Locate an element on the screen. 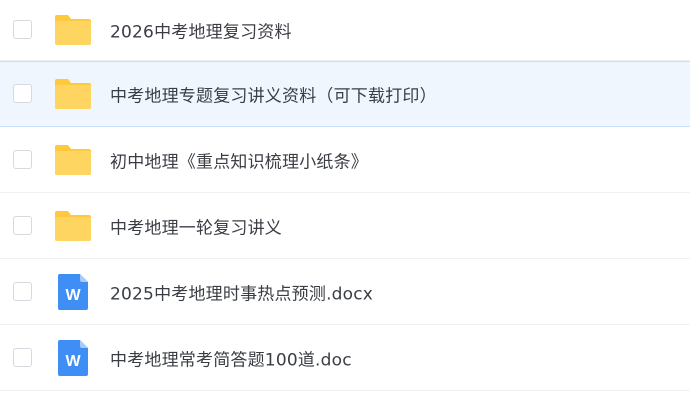 The width and height of the screenshot is (690, 415). file-name: 2025中考地理时事热点预测.docx is located at coordinates (241, 291).